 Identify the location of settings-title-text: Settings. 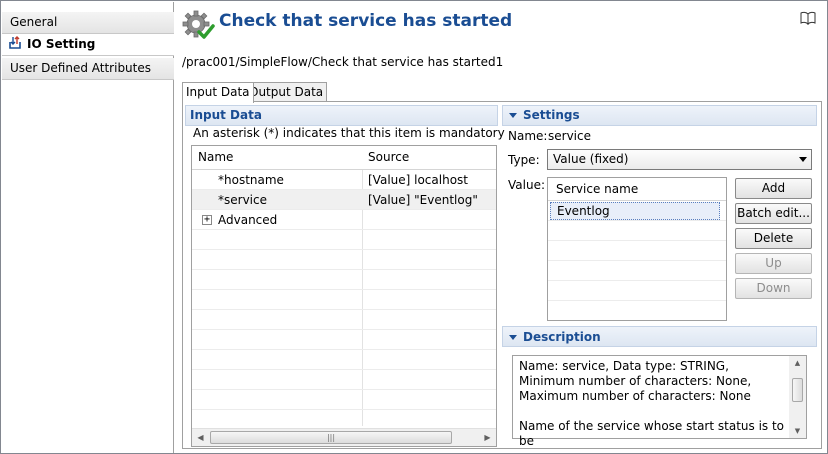
(551, 115).